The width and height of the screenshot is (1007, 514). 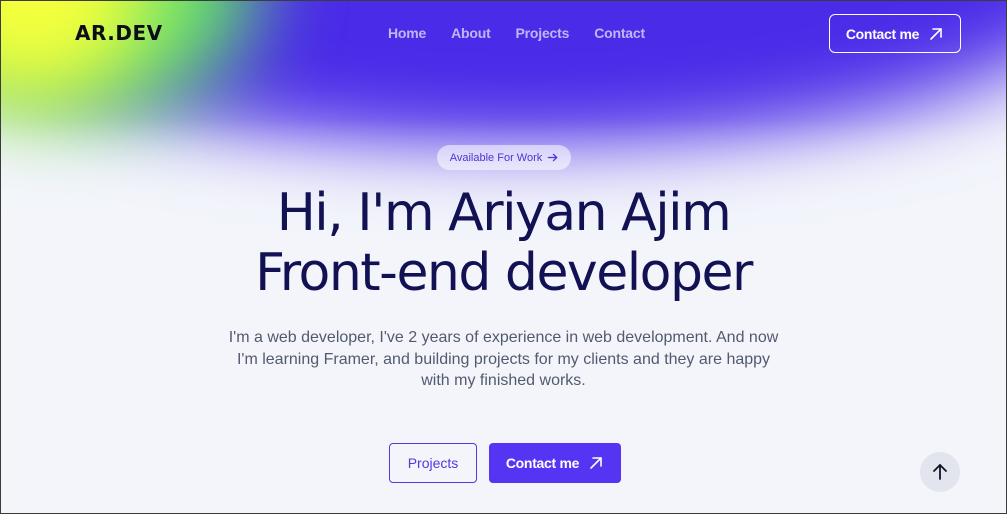 I want to click on projects-button: Projects, so click(x=433, y=463).